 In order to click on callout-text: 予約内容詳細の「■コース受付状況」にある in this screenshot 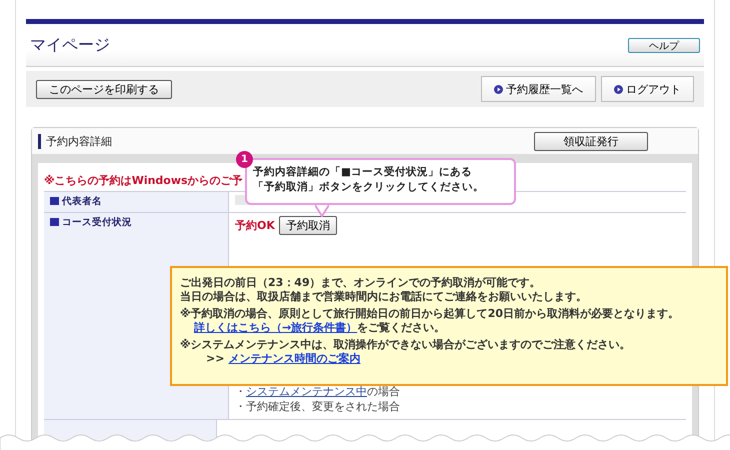, I will do `click(363, 172)`.